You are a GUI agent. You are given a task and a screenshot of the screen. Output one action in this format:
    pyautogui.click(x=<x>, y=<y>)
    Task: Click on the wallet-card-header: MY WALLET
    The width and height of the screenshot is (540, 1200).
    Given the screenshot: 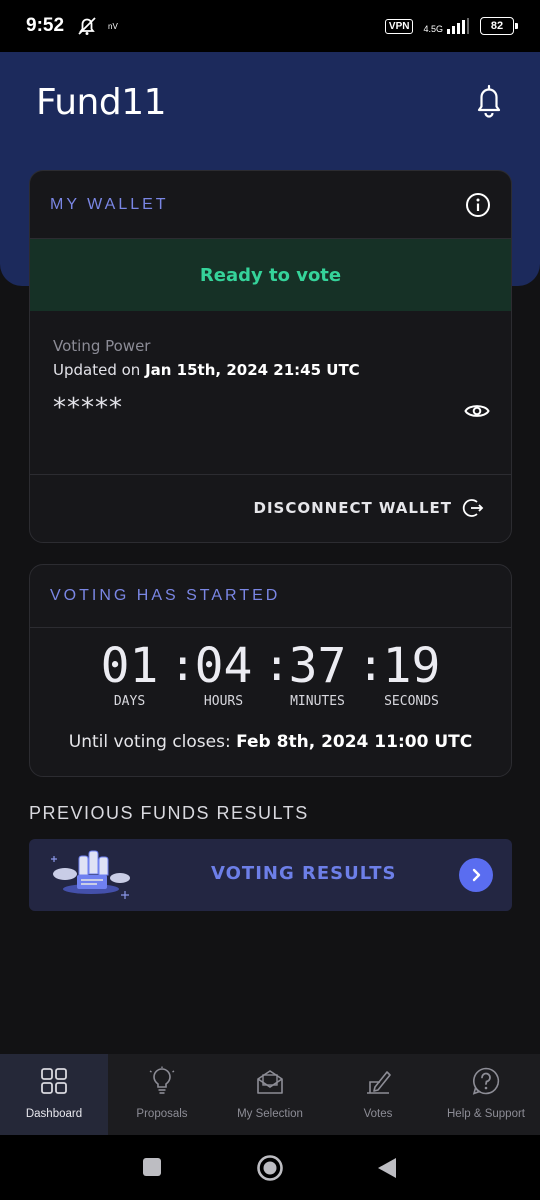 What is the action you would take?
    pyautogui.click(x=270, y=205)
    